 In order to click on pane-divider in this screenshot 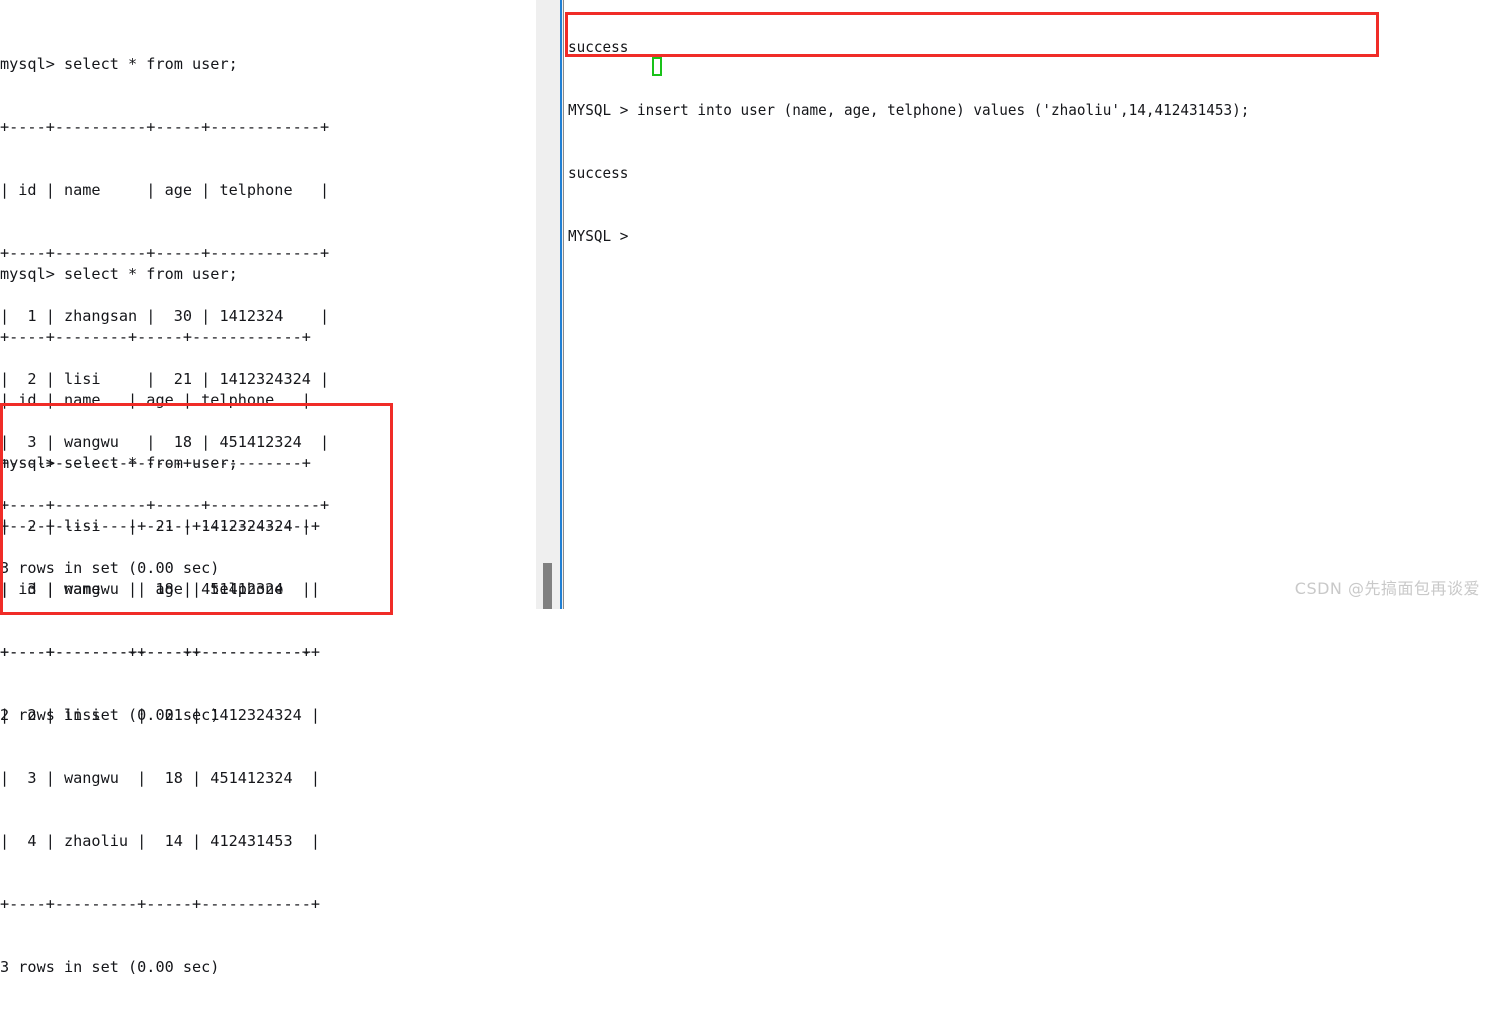, I will do `click(550, 304)`.